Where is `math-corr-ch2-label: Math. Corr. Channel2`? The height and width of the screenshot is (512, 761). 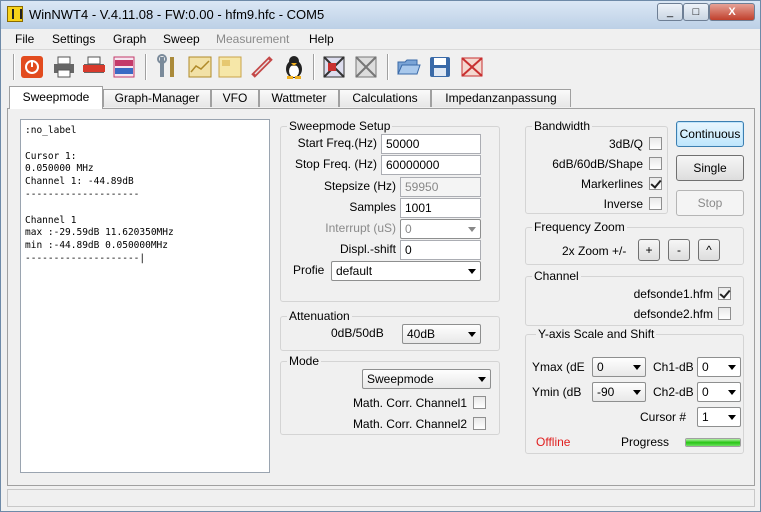
math-corr-ch2-label: Math. Corr. Channel2 is located at coordinates (409, 424).